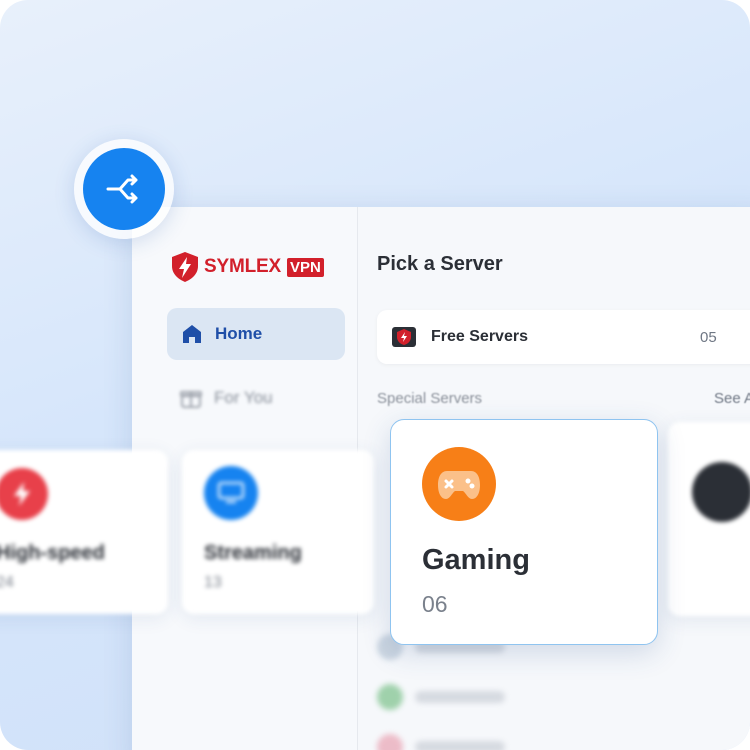 The width and height of the screenshot is (750, 750). I want to click on gift-icon, so click(191, 399).